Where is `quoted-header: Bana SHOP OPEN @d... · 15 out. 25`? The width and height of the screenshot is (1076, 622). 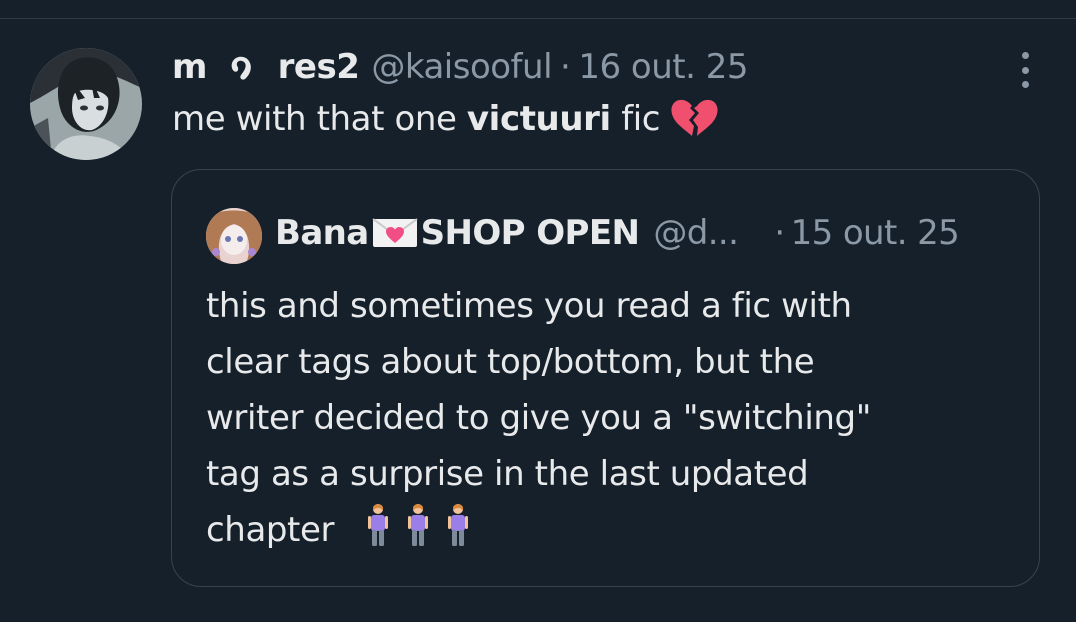
quoted-header: Bana SHOP OPEN @d... · 15 out. 25 is located at coordinates (617, 233).